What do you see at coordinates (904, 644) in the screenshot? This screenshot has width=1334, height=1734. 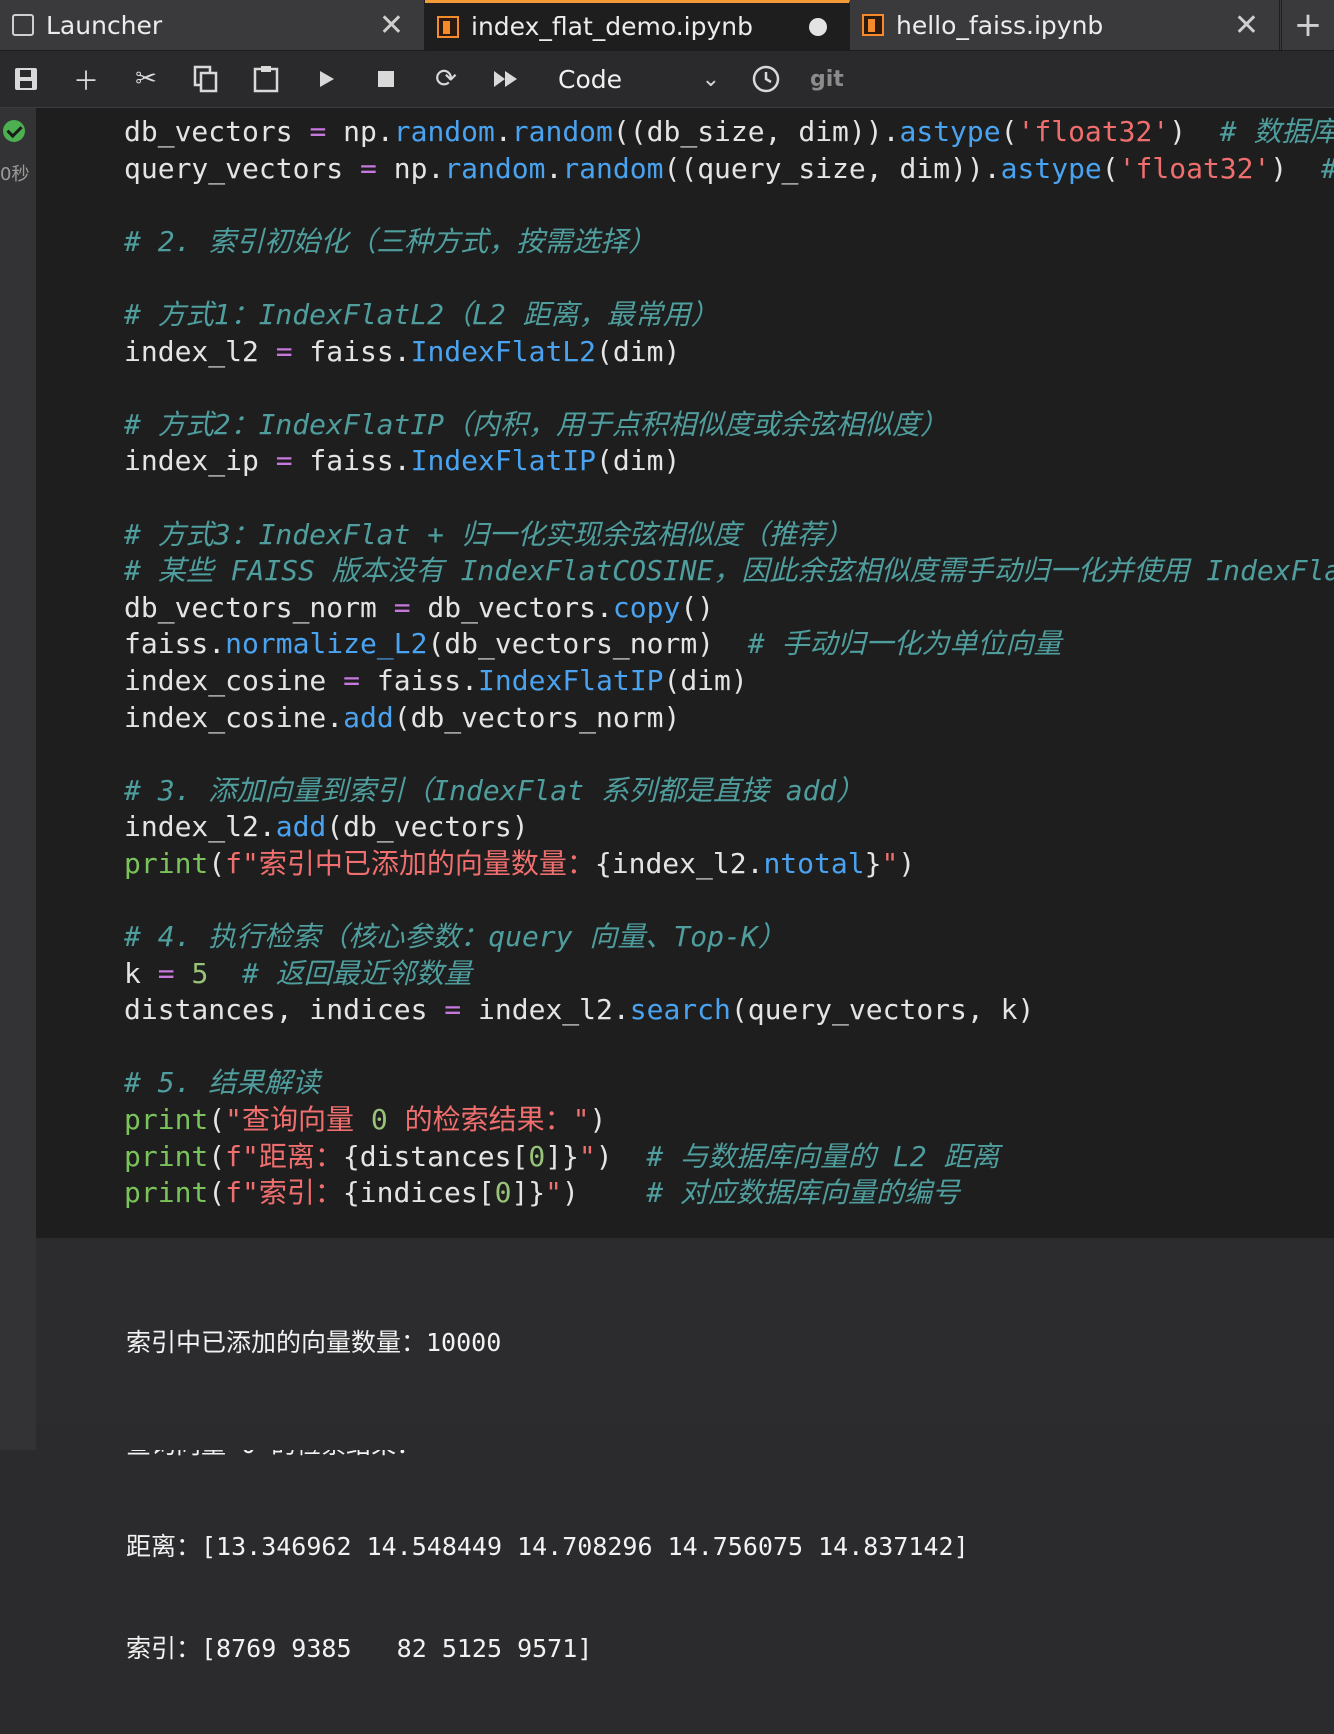 I see `code-token-comment: # 手动归一化为单位向量` at bounding box center [904, 644].